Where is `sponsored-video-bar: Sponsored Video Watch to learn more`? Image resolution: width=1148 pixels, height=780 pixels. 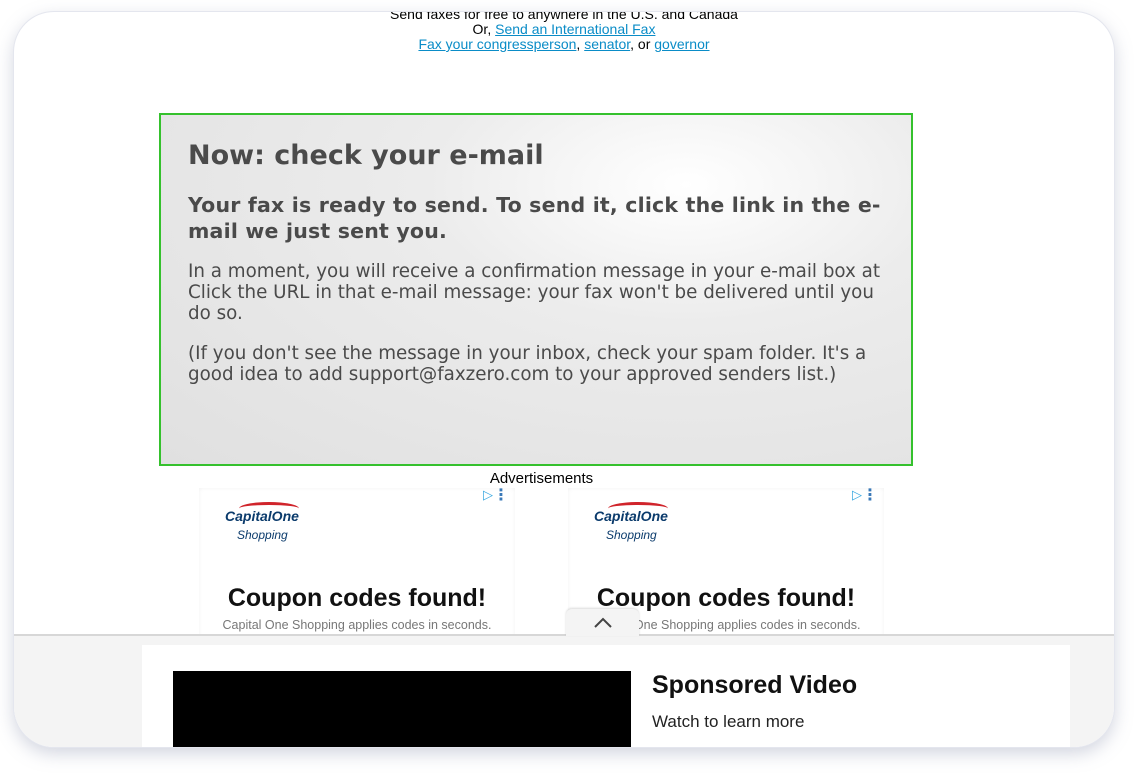 sponsored-video-bar: Sponsored Video Watch to learn more is located at coordinates (564, 690).